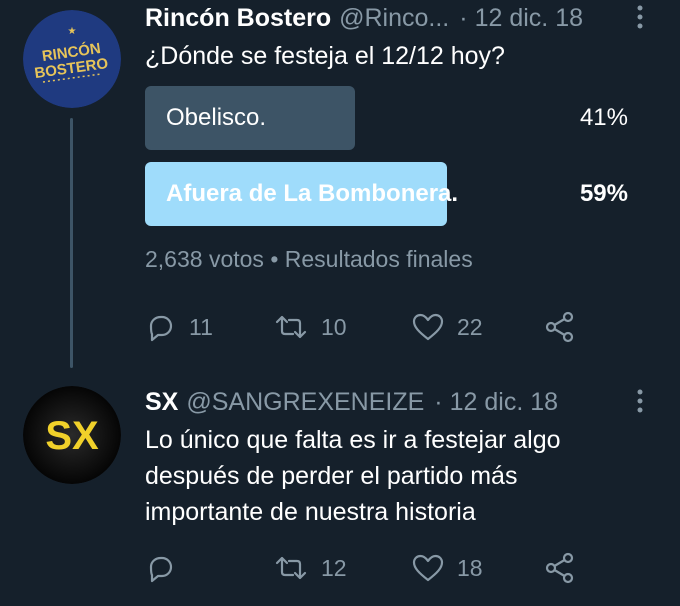 This screenshot has height=606, width=680. Describe the element at coordinates (216, 117) in the screenshot. I see `poll-option-label: Obelisco.` at that location.